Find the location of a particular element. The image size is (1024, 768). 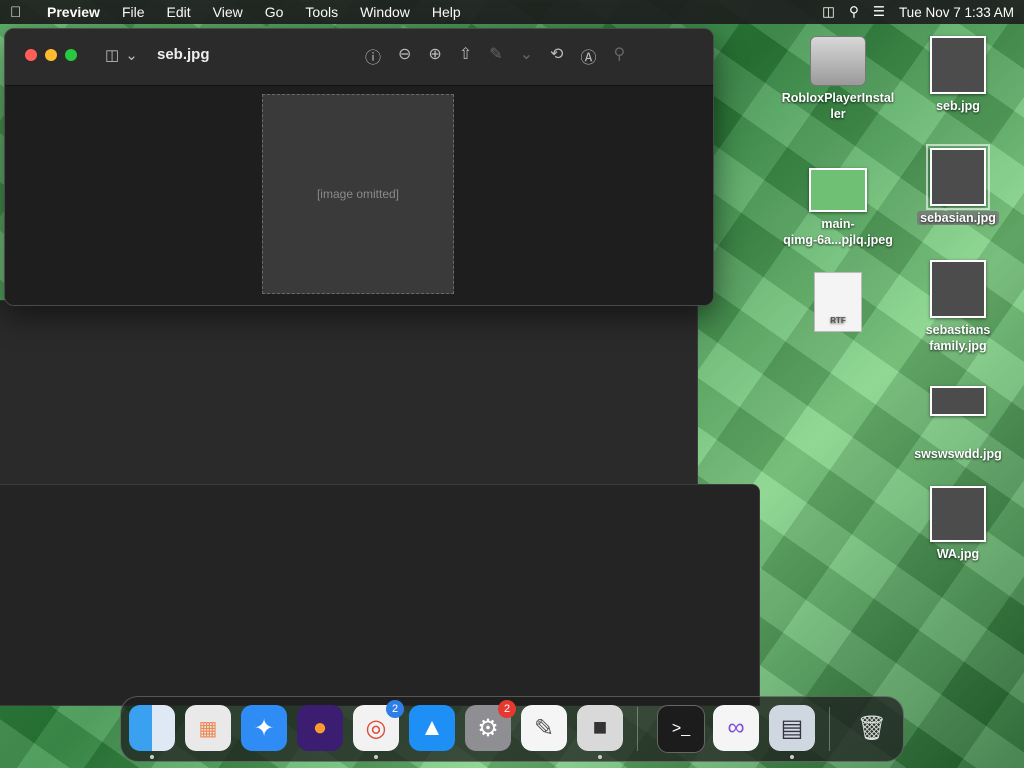

window-controls is located at coordinates (51, 55).